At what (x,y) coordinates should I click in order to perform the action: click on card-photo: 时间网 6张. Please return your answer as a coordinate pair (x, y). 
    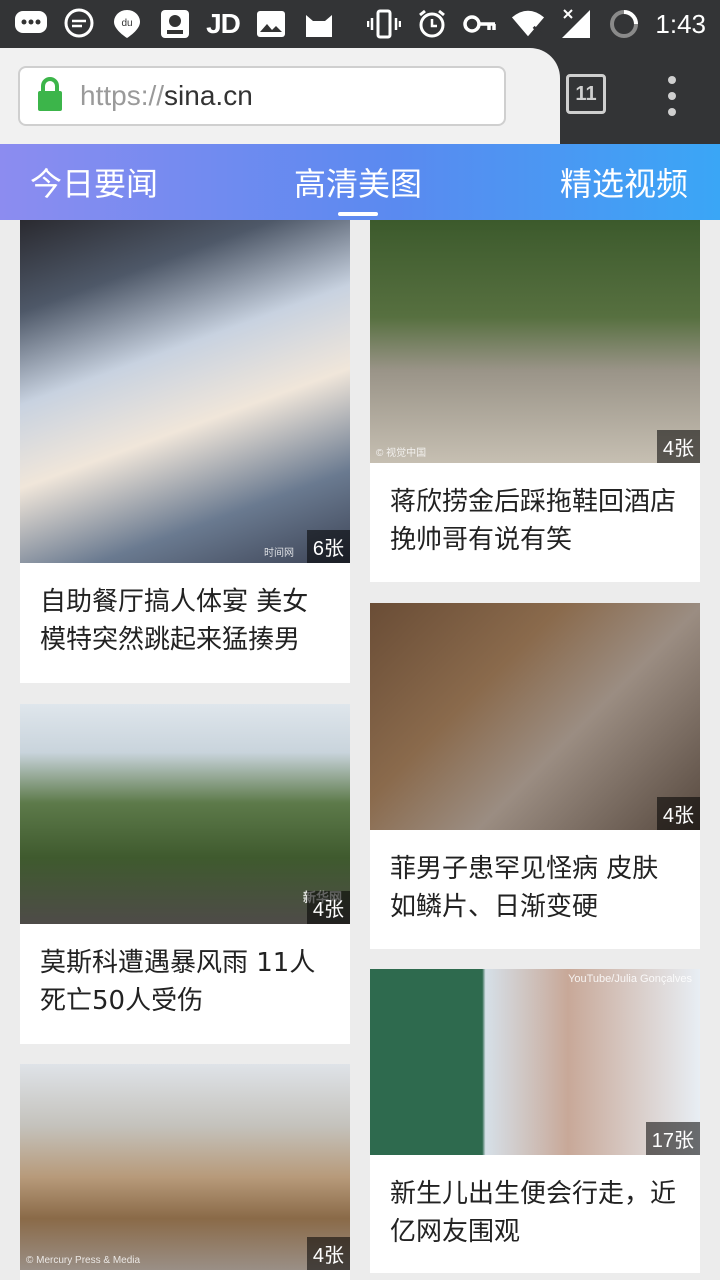
    Looking at the image, I should click on (185, 391).